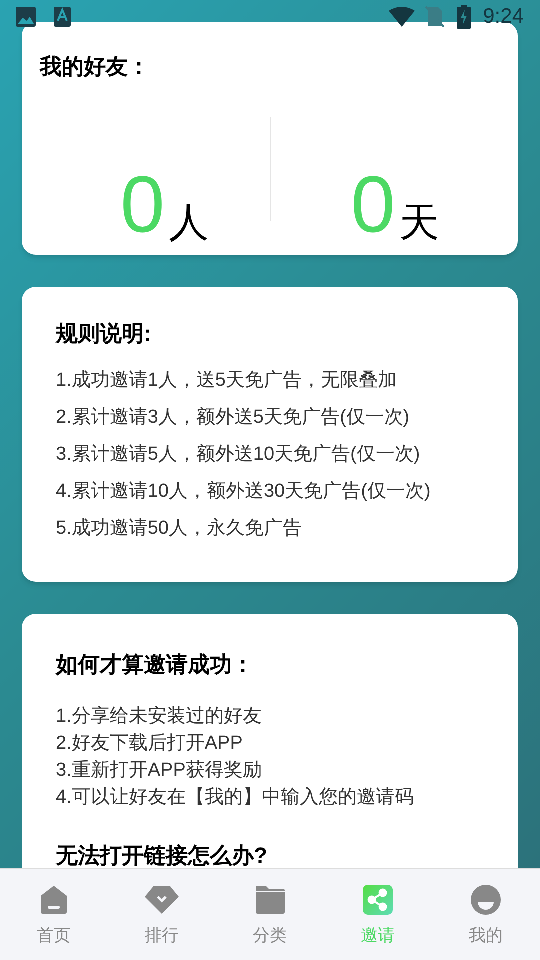  Describe the element at coordinates (95, 67) in the screenshot. I see `card-title: 我的好友：` at that location.